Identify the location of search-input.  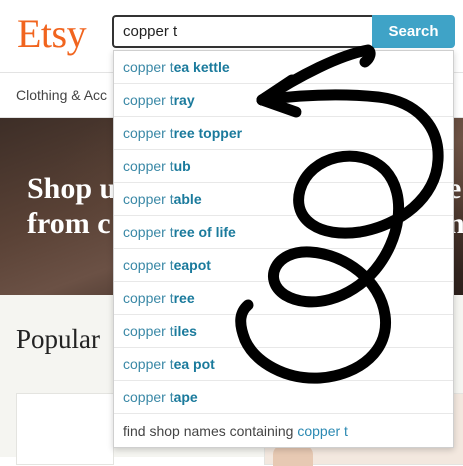
(242, 31).